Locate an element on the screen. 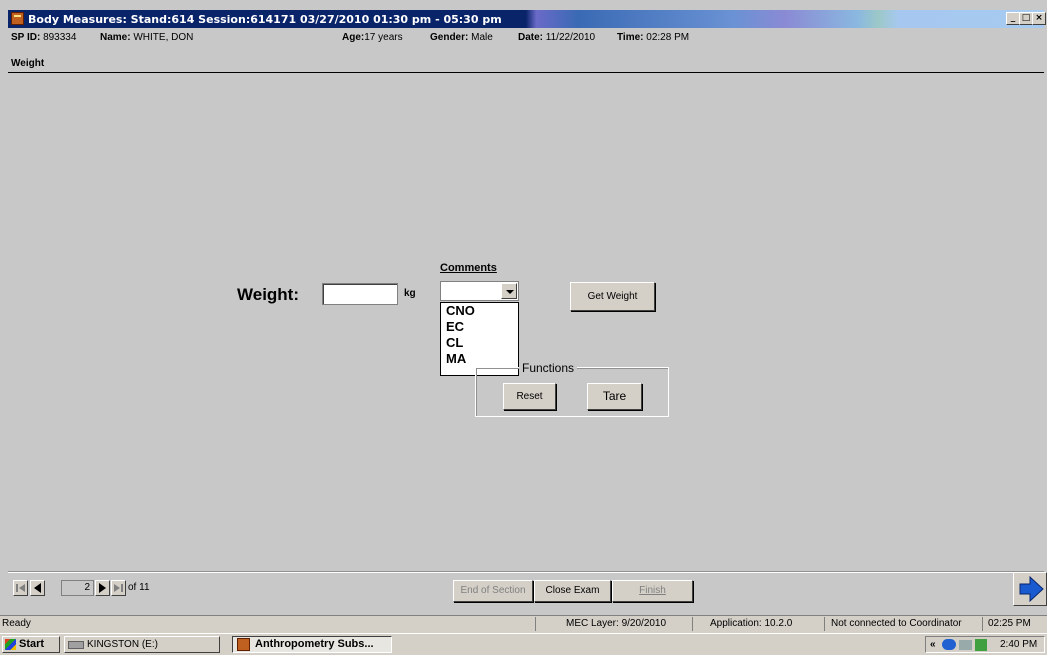 The image size is (1047, 655). next-page-button is located at coordinates (102, 588).